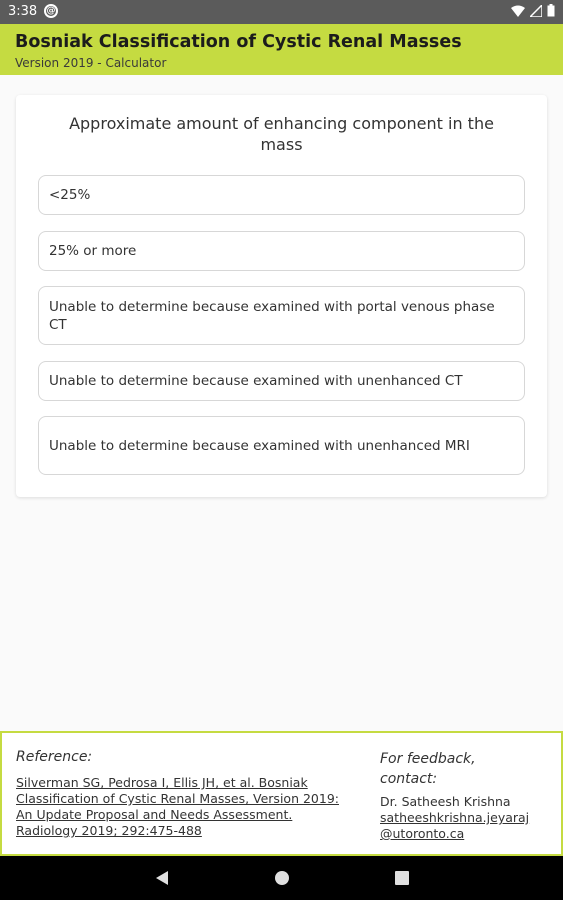  What do you see at coordinates (91, 63) in the screenshot?
I see `app-subtitle: Version 2019 - Calculator` at bounding box center [91, 63].